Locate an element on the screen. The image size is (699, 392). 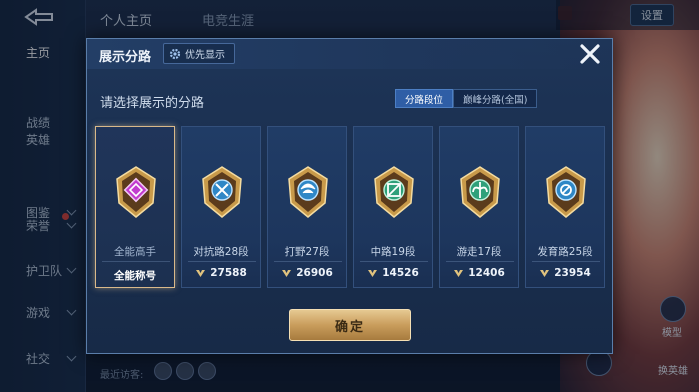
lane-card-stat: 23954 is located at coordinates (565, 273).